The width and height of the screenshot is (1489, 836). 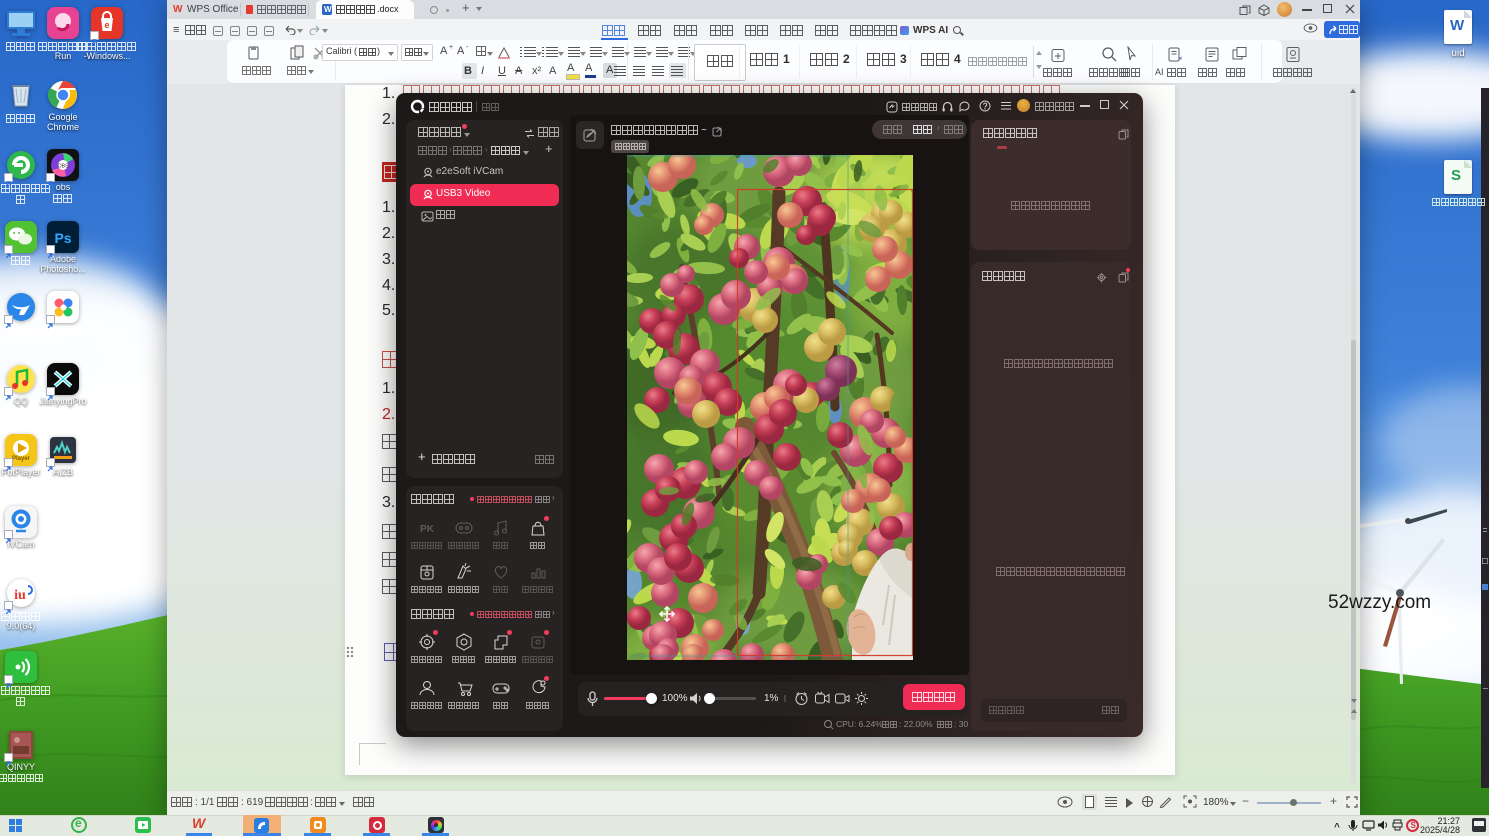 I want to click on svg-text: Ps, so click(x=62, y=238).